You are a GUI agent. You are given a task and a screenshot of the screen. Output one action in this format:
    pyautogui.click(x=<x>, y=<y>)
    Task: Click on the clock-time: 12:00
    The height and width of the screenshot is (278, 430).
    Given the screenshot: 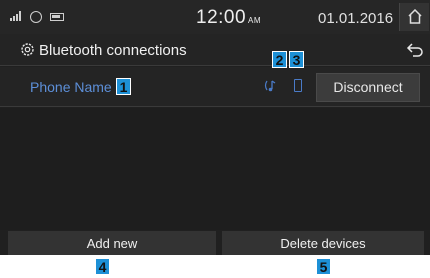 What is the action you would take?
    pyautogui.click(x=221, y=17)
    